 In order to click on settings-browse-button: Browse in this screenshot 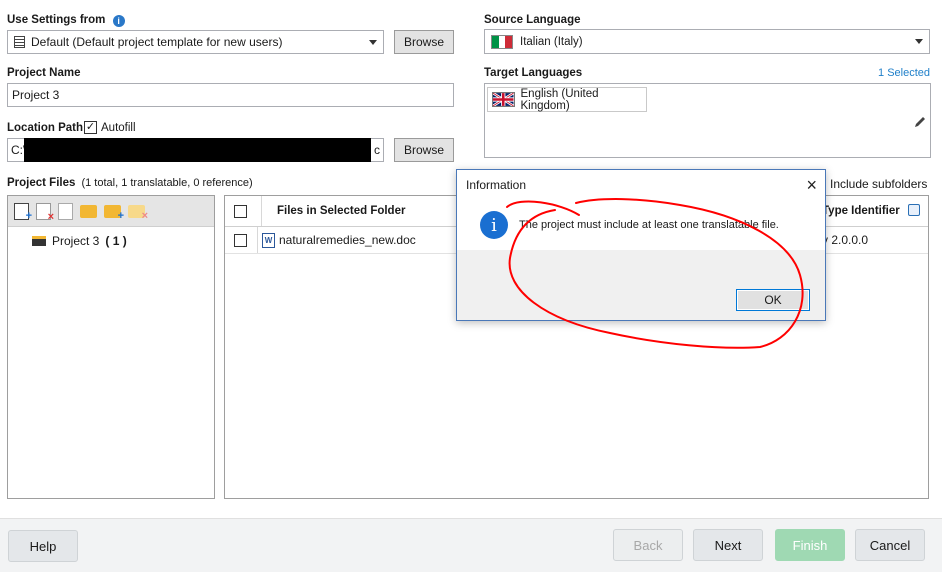, I will do `click(424, 42)`.